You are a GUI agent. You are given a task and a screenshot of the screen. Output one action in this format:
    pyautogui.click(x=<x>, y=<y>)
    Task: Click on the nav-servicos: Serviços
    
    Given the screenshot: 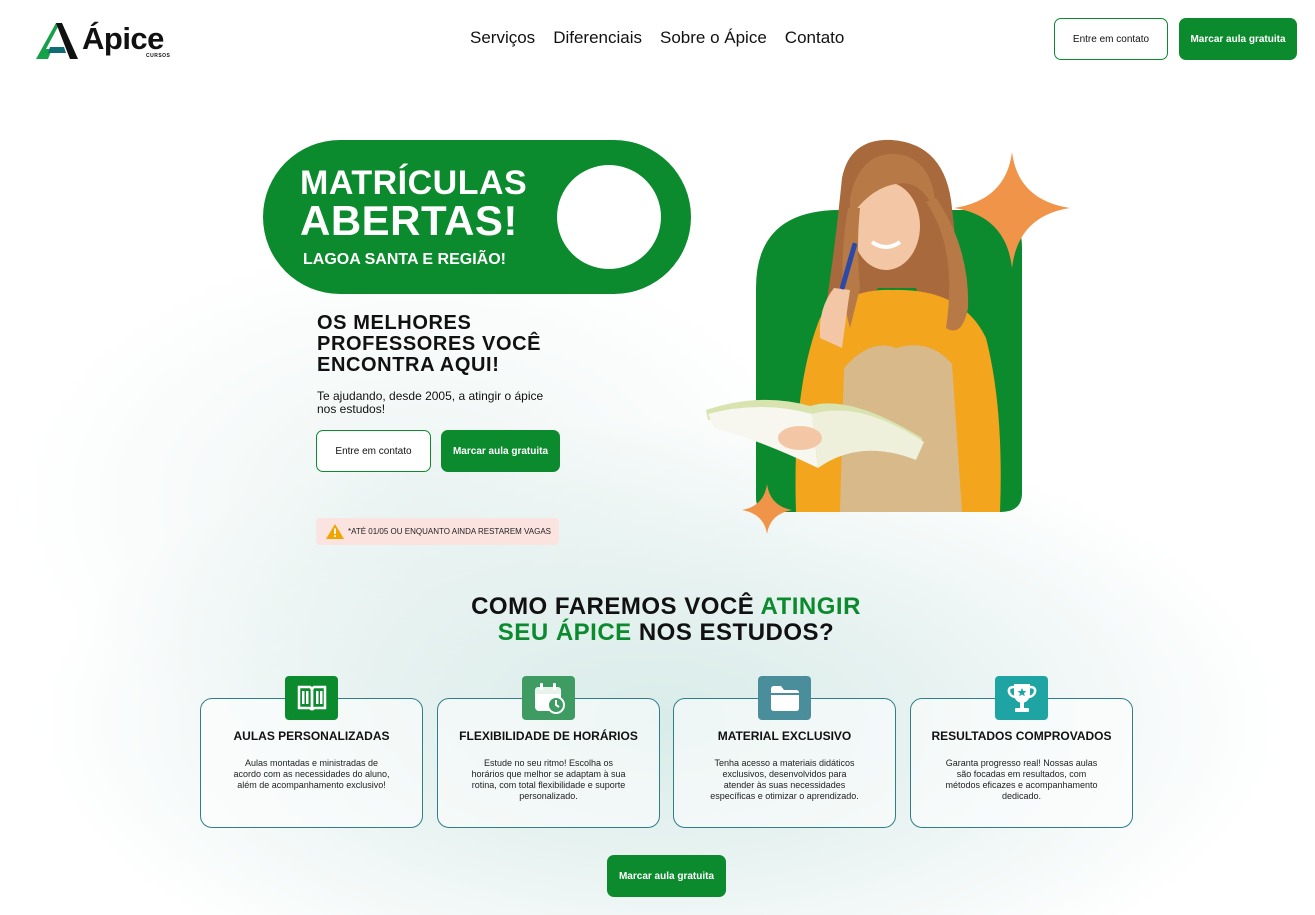 What is the action you would take?
    pyautogui.click(x=502, y=38)
    